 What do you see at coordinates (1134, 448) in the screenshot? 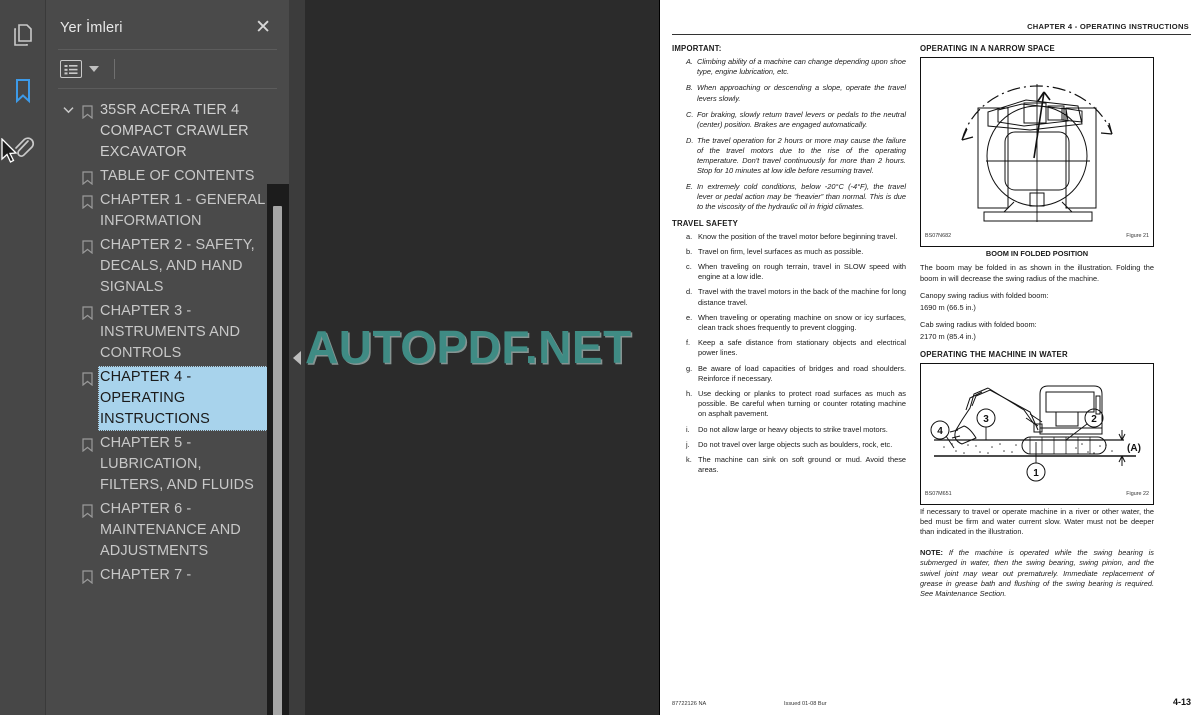
I see `svg-text: (A)` at bounding box center [1134, 448].